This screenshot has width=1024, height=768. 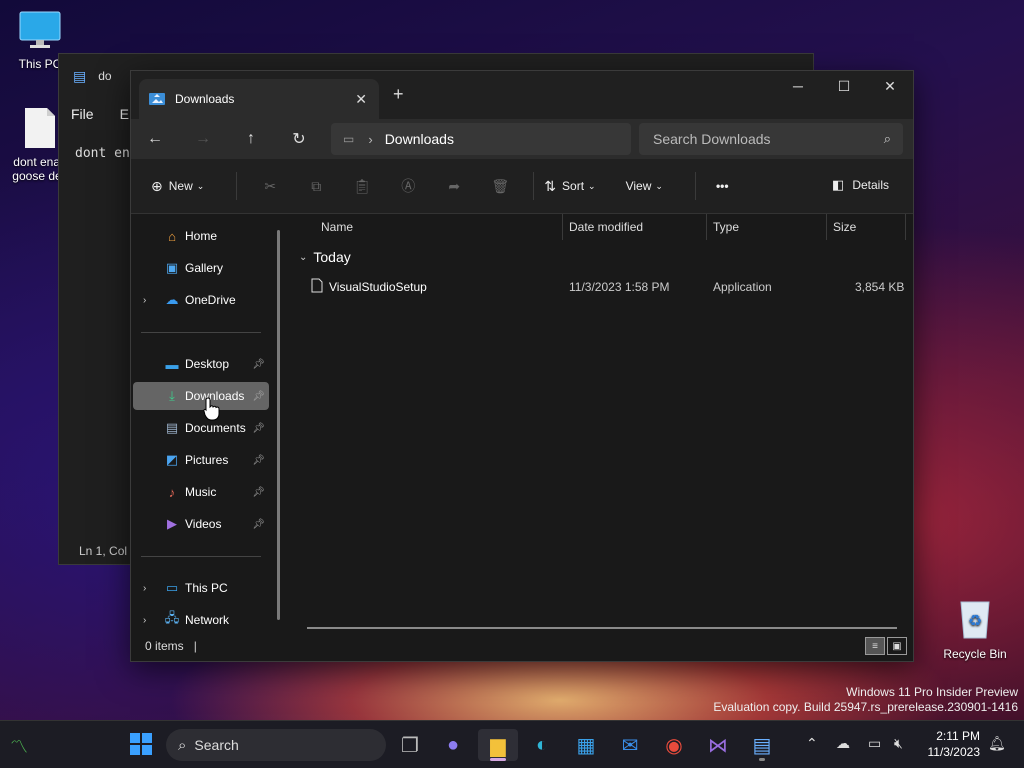 What do you see at coordinates (762, 745) in the screenshot?
I see `notepad-taskbar-icon: ▤` at bounding box center [762, 745].